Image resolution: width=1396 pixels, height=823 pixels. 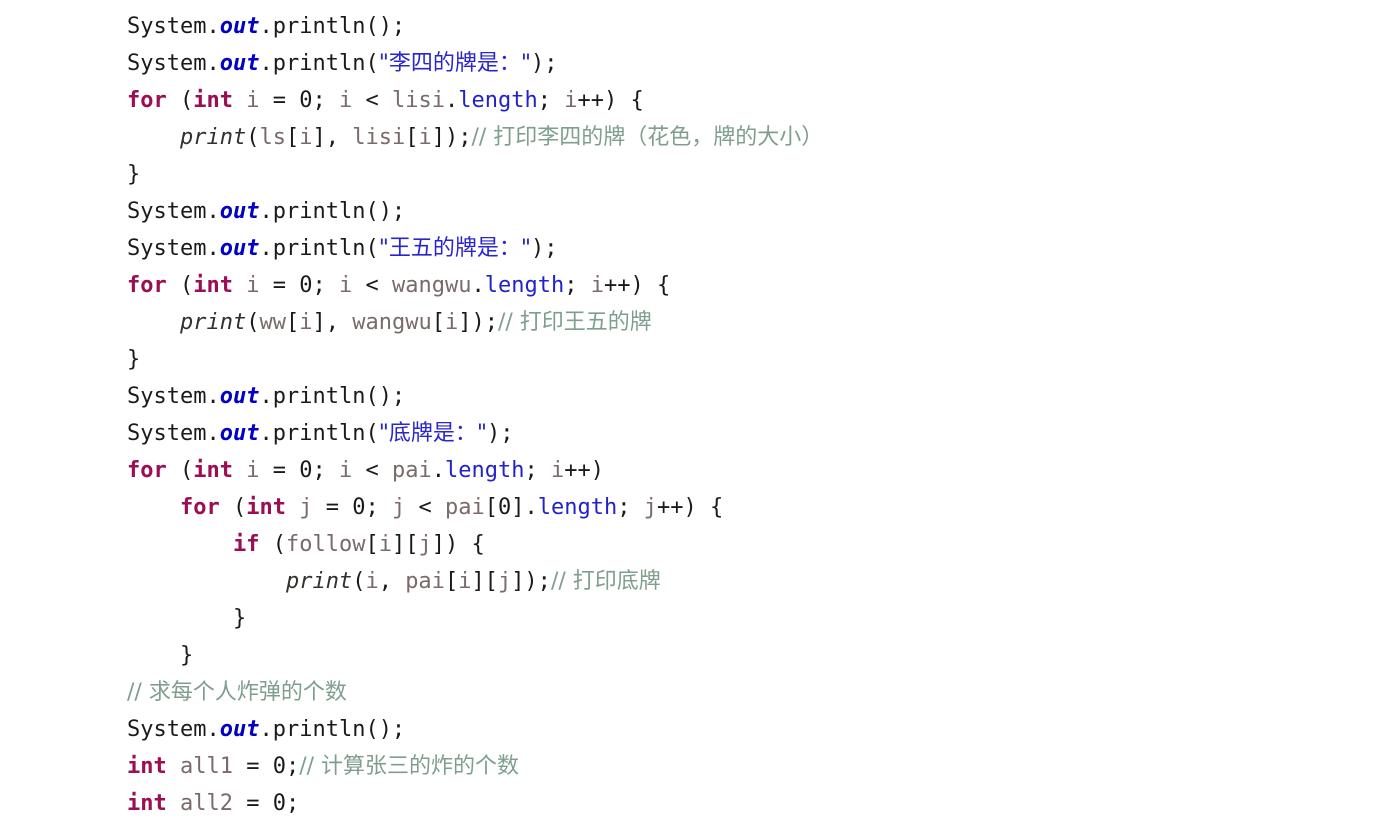 What do you see at coordinates (761, 470) in the screenshot?
I see `code-line: for (int i = 0; i < pai.length; i++)` at bounding box center [761, 470].